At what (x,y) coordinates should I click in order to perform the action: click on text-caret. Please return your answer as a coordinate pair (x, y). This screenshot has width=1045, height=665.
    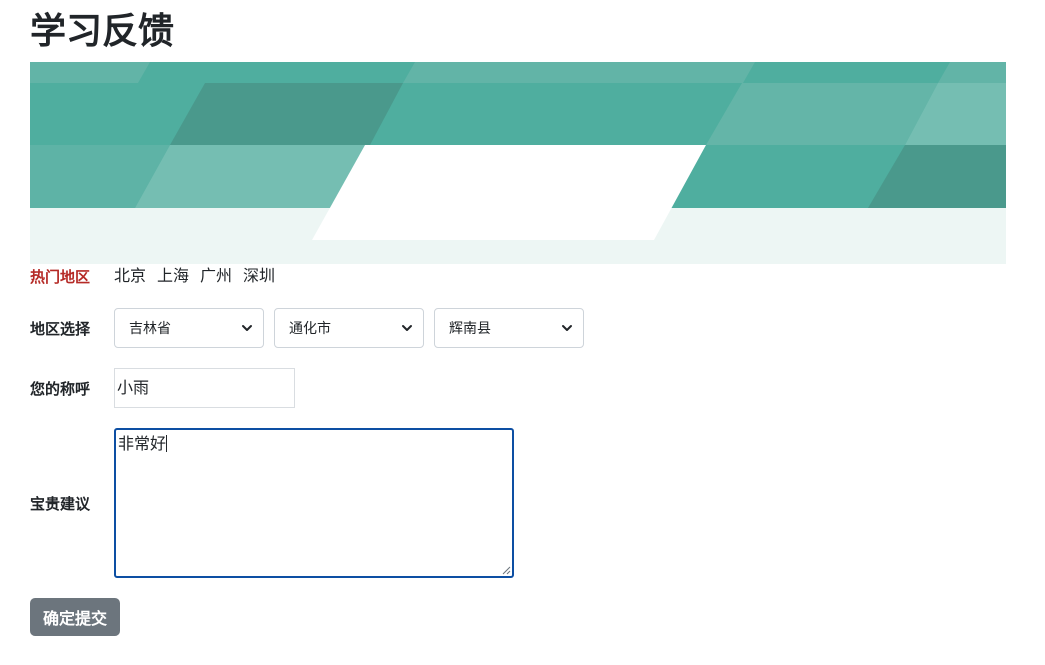
    Looking at the image, I should click on (167, 443).